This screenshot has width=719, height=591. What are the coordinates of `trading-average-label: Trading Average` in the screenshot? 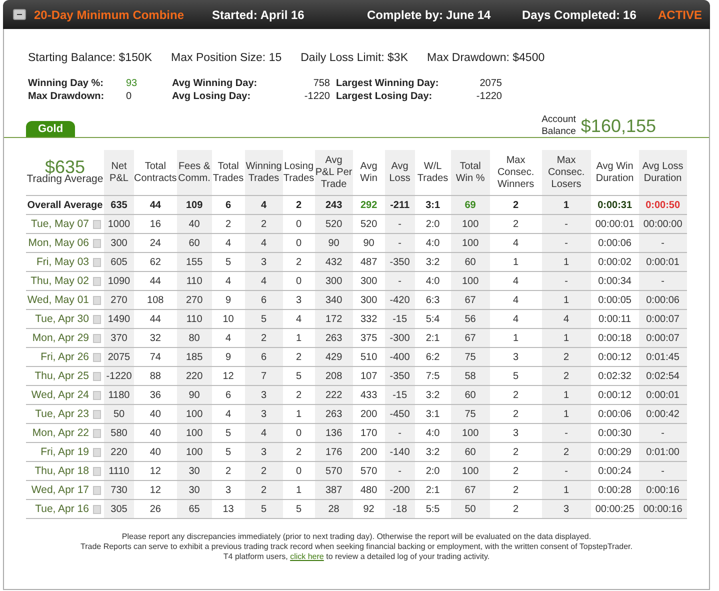 It's located at (65, 178).